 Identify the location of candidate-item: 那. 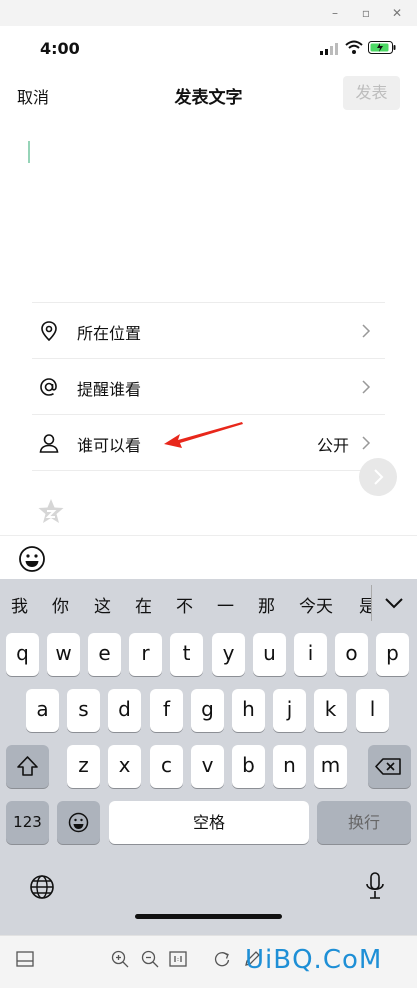
(266, 604).